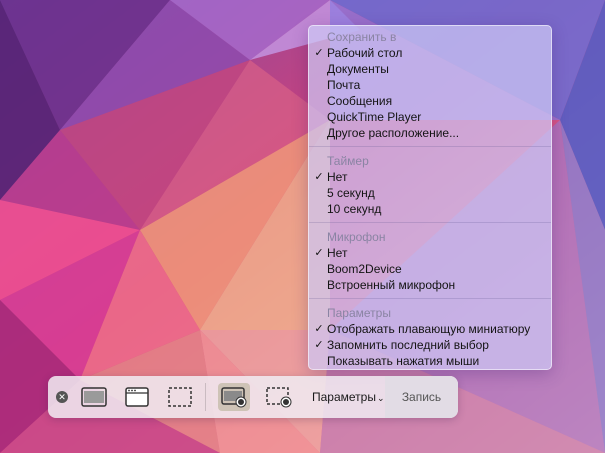 The height and width of the screenshot is (453, 605). Describe the element at coordinates (362, 37) in the screenshot. I see `save-to-header: Сохранить в` at that location.